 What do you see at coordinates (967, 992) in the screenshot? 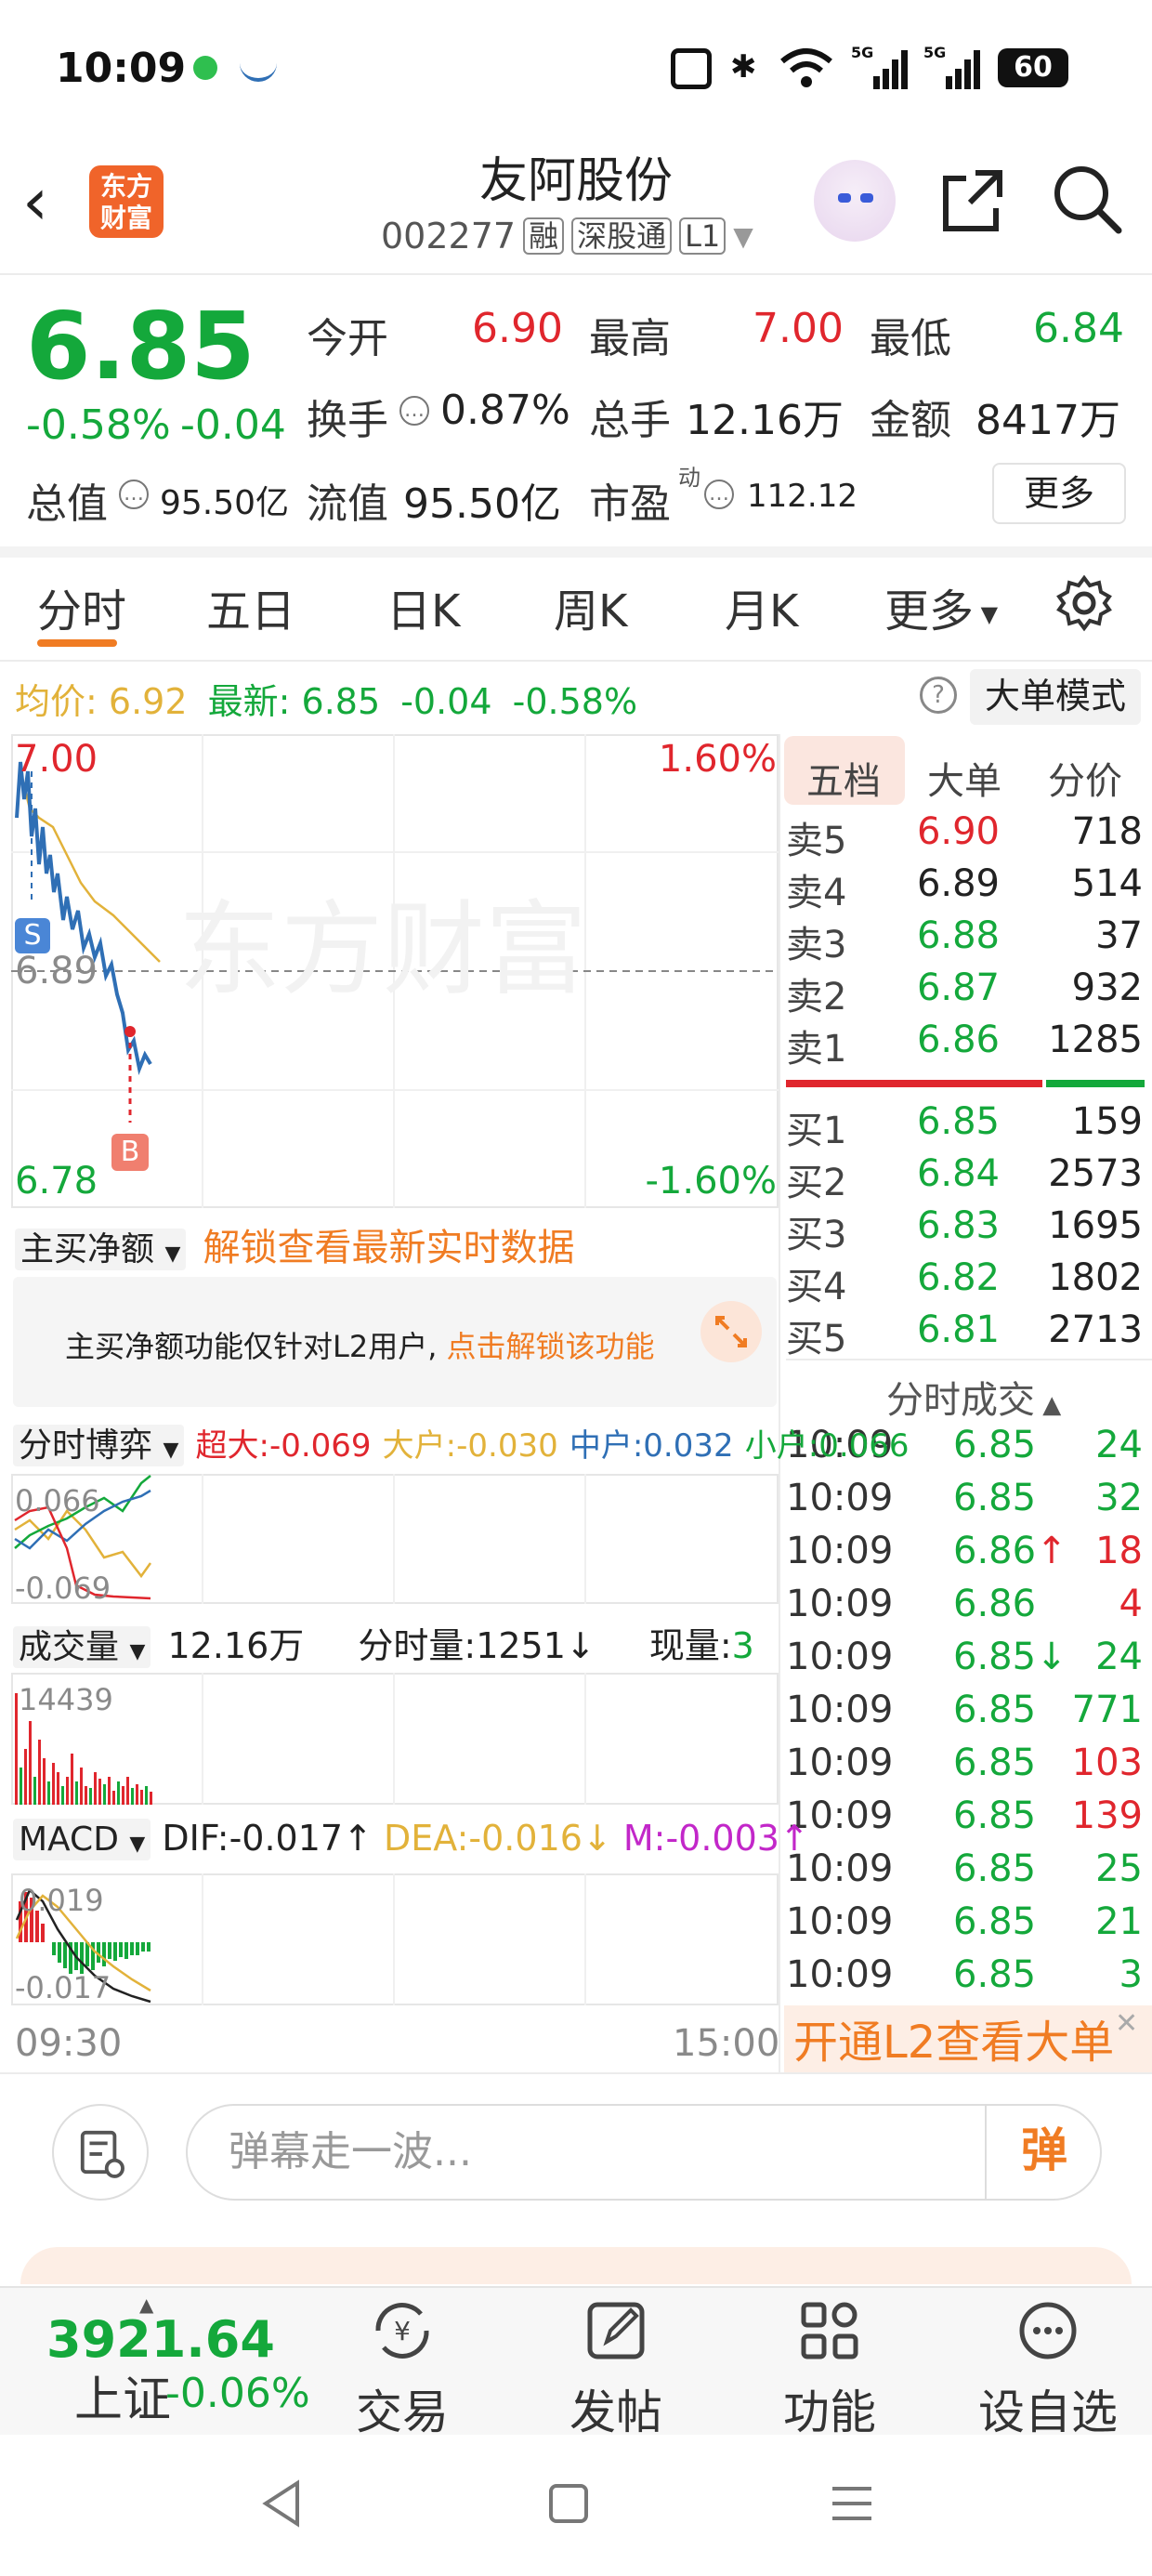
I see `sell-level-row: 卖2 6.87 932` at bounding box center [967, 992].